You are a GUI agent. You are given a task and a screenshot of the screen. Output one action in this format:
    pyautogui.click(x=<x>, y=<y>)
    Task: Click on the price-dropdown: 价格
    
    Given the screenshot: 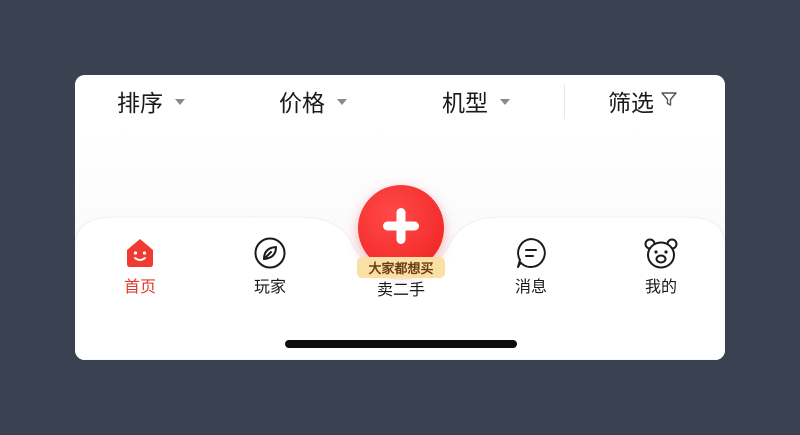 What is the action you would take?
    pyautogui.click(x=313, y=101)
    